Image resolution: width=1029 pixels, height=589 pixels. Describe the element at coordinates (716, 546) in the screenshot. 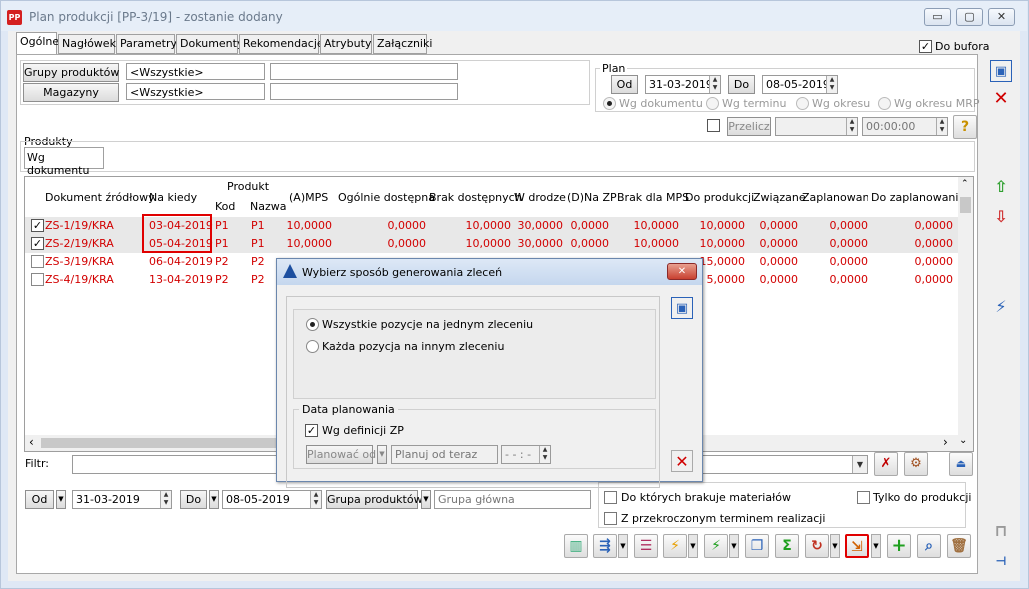

I see `lightning-green-icon: ⚡` at that location.